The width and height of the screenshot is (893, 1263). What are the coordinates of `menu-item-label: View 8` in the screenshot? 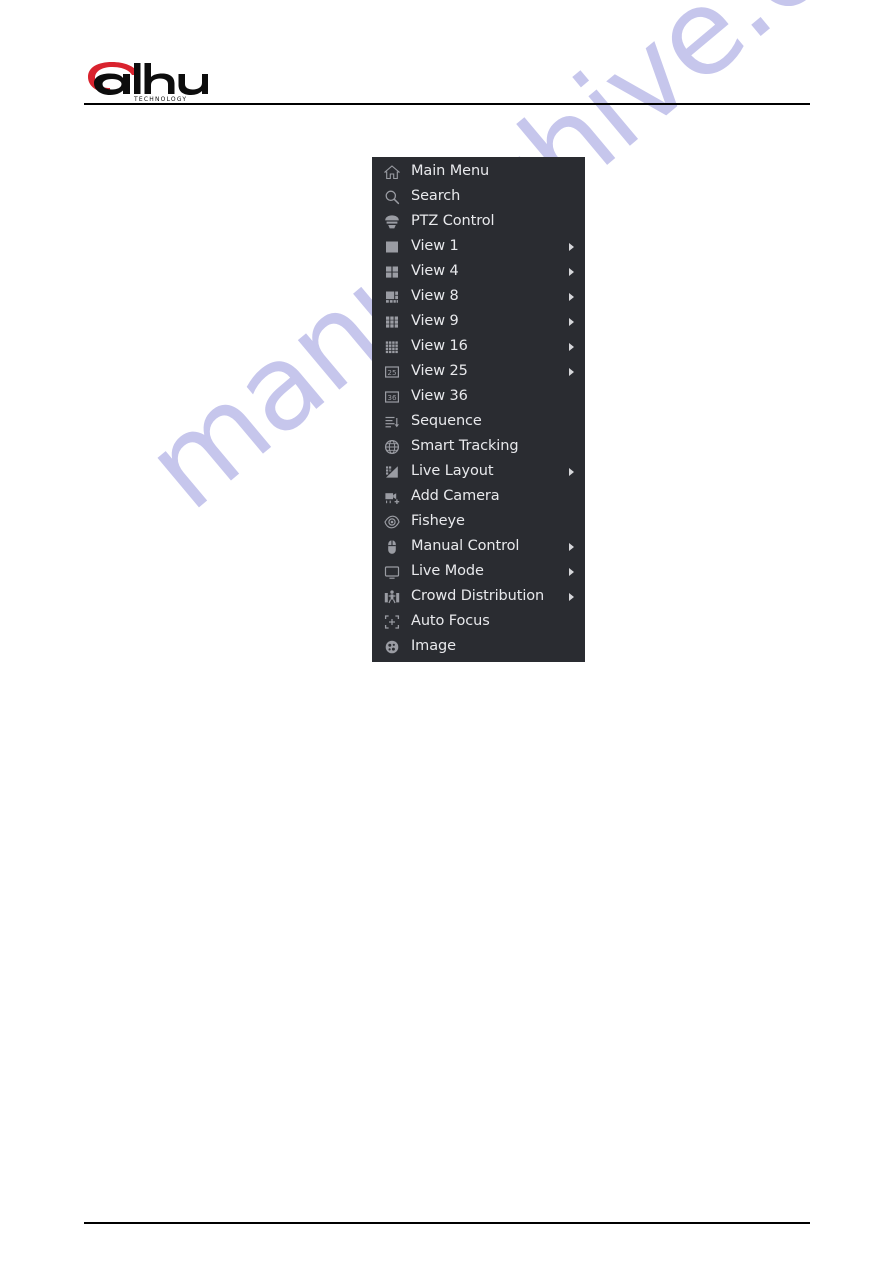 It's located at (435, 296).